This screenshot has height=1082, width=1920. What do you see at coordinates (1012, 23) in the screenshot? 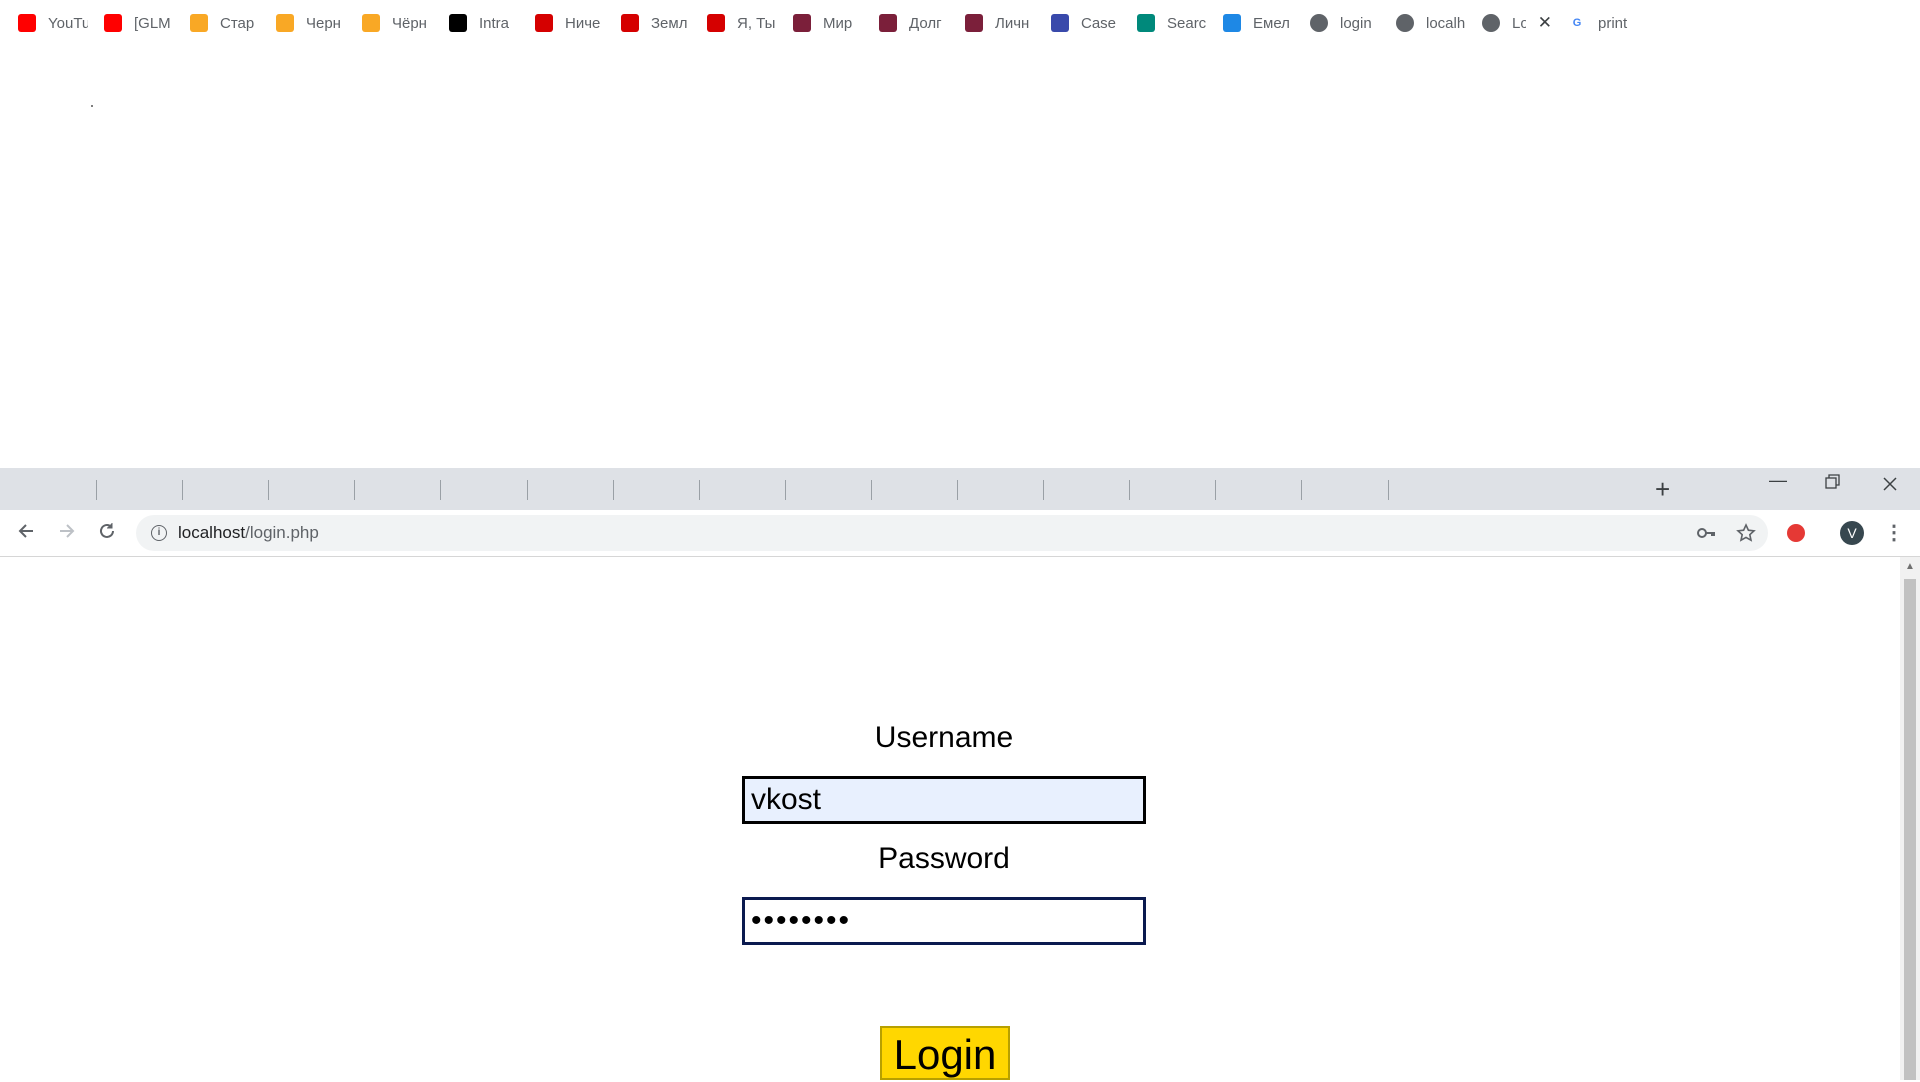
I see `tab-label: Личн` at bounding box center [1012, 23].